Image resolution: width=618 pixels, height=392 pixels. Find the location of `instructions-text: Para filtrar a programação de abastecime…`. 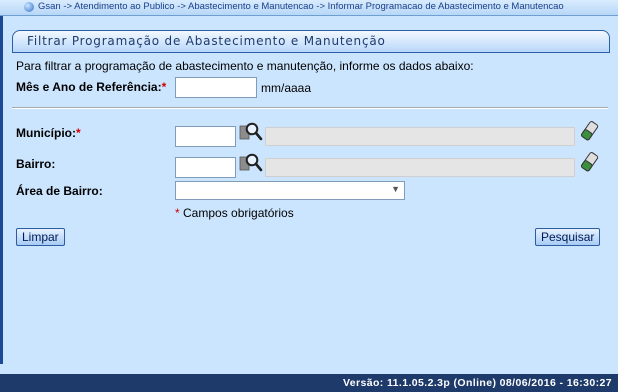

instructions-text: Para filtrar a programação de abastecime… is located at coordinates (245, 66).